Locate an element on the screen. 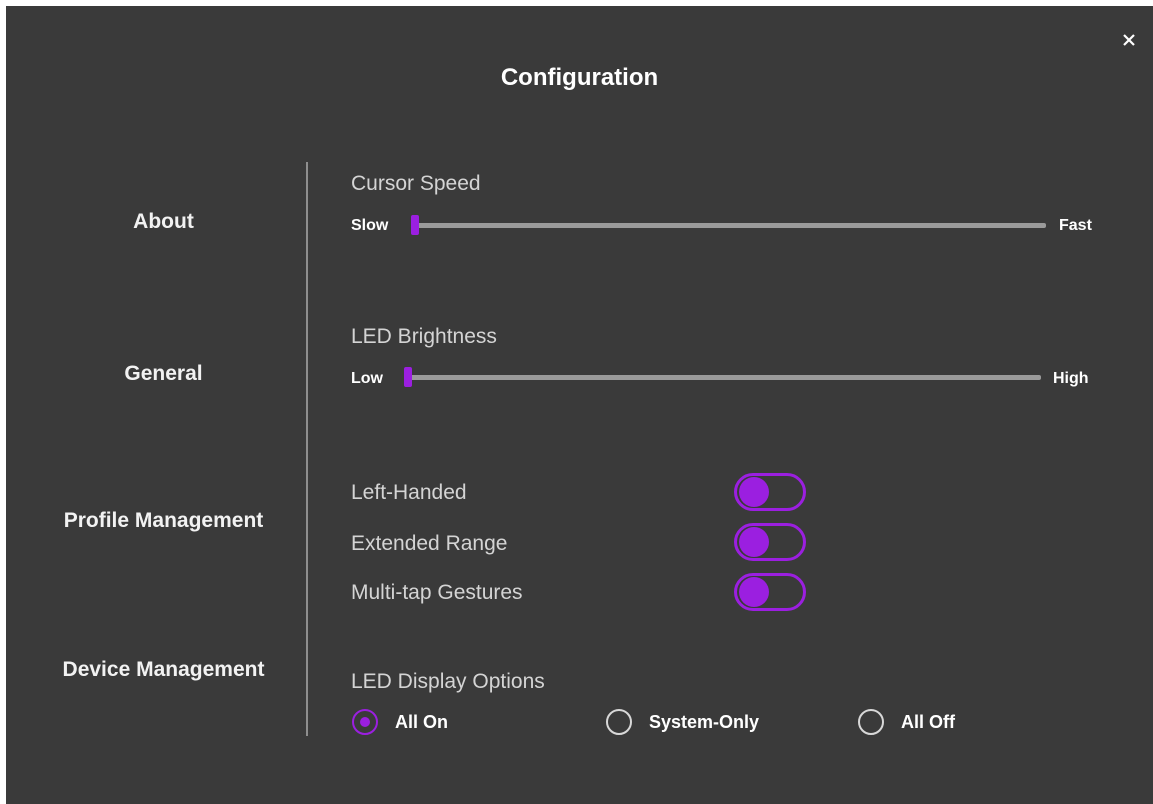  led-brightness-slider-thumb is located at coordinates (408, 377).